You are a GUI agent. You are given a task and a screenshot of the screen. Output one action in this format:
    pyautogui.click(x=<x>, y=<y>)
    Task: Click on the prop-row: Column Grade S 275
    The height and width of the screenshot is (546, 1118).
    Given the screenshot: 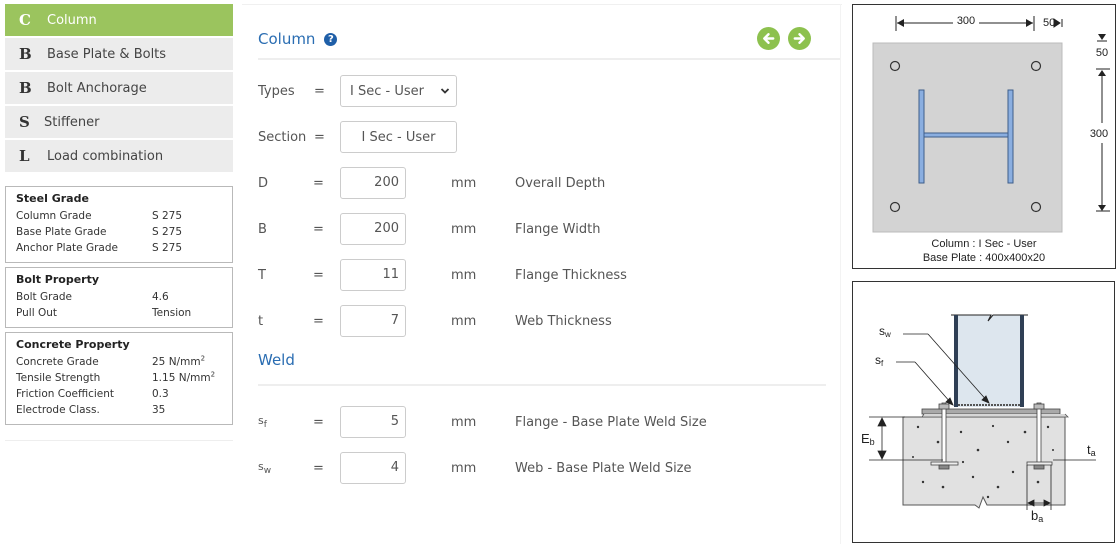 What is the action you would take?
    pyautogui.click(x=119, y=216)
    